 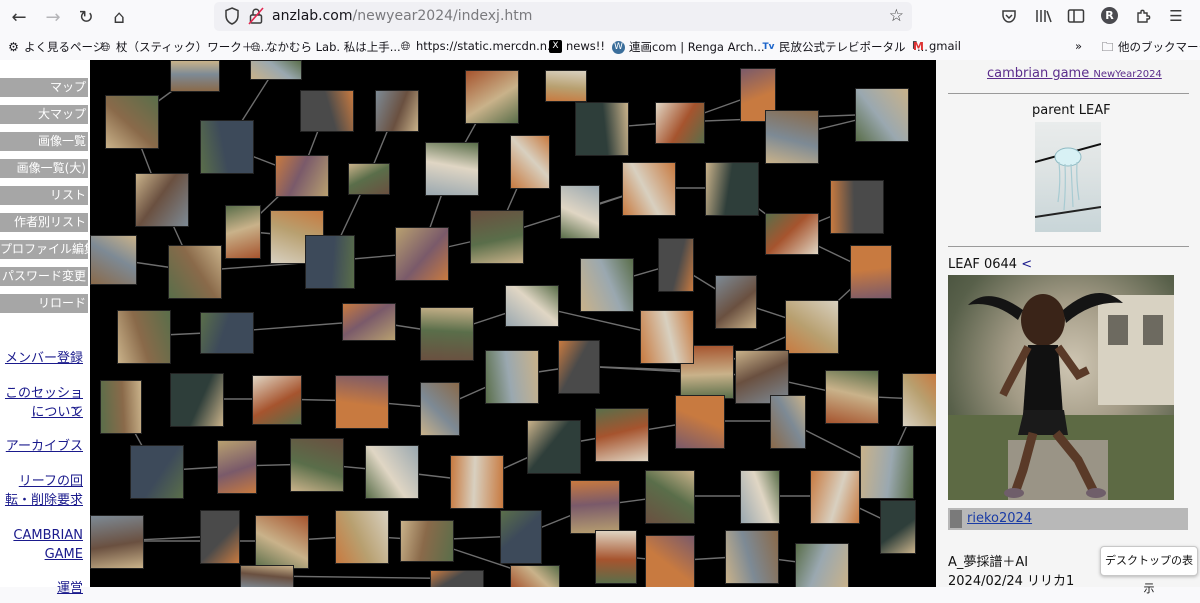 What do you see at coordinates (577, 46) in the screenshot?
I see `bookmark-item: Xnews!!` at bounding box center [577, 46].